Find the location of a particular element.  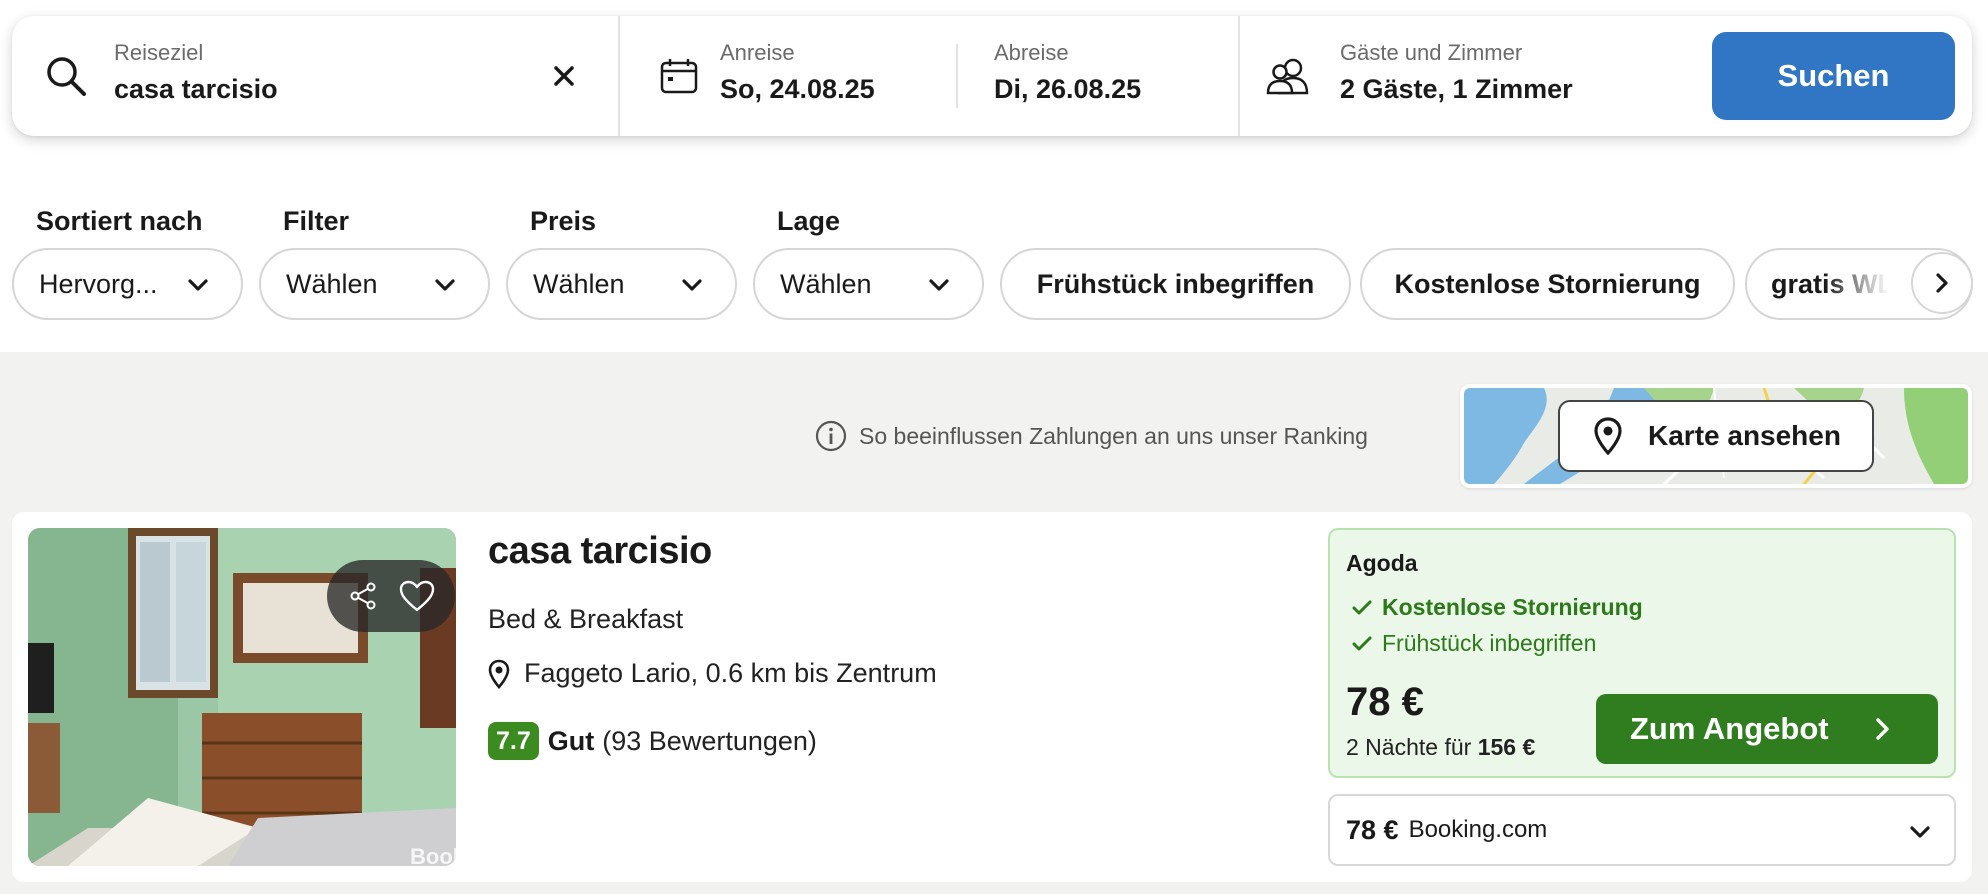

offer-feature-free-cancellation: Kostenlose Stornierung is located at coordinates (1497, 607).